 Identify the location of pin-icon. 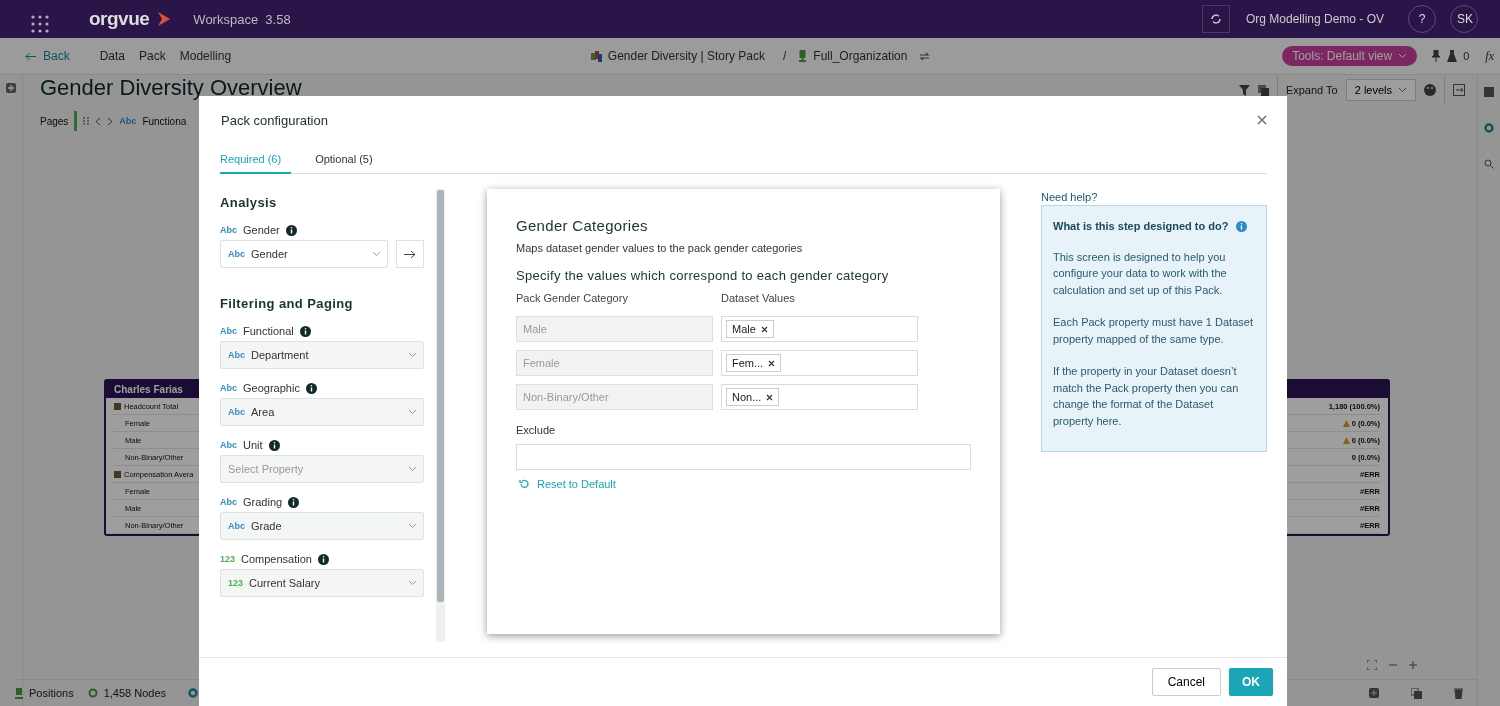
(1436, 56).